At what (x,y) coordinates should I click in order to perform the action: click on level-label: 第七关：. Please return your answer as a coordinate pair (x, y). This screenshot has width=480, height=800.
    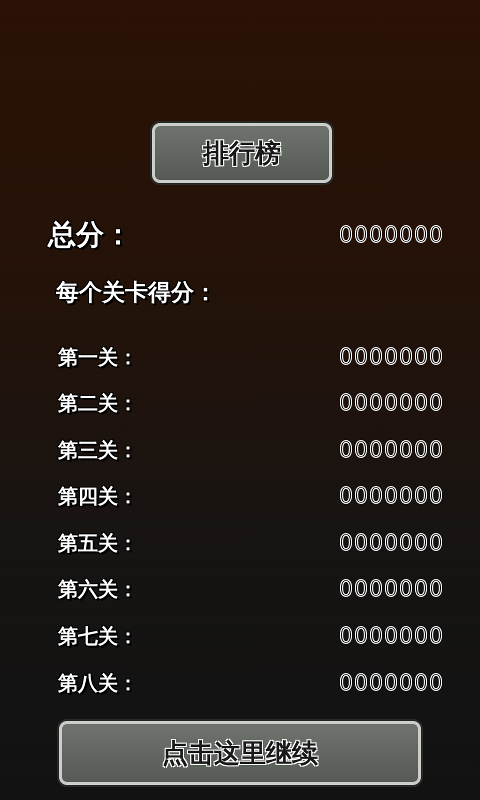
    Looking at the image, I should click on (98, 636).